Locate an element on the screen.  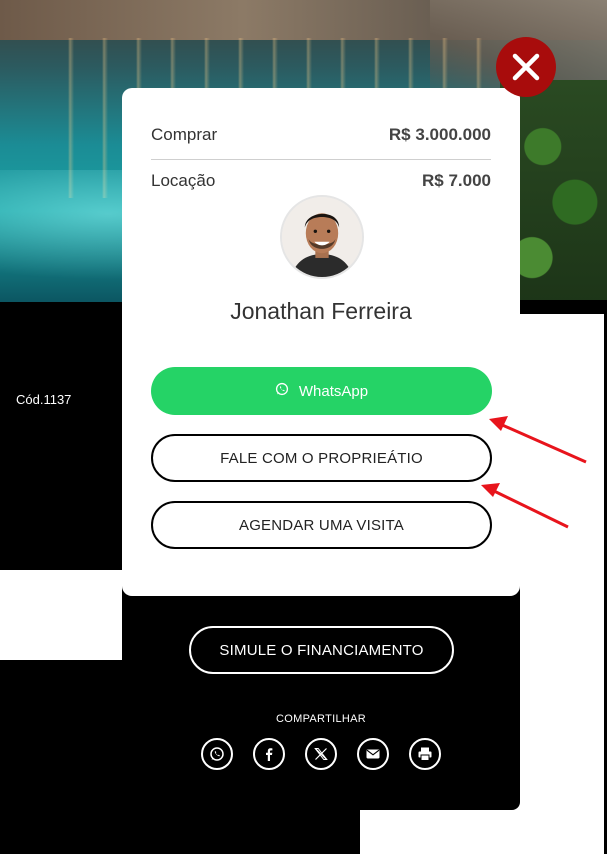
whatsapp-button: WhatsApp is located at coordinates (321, 391).